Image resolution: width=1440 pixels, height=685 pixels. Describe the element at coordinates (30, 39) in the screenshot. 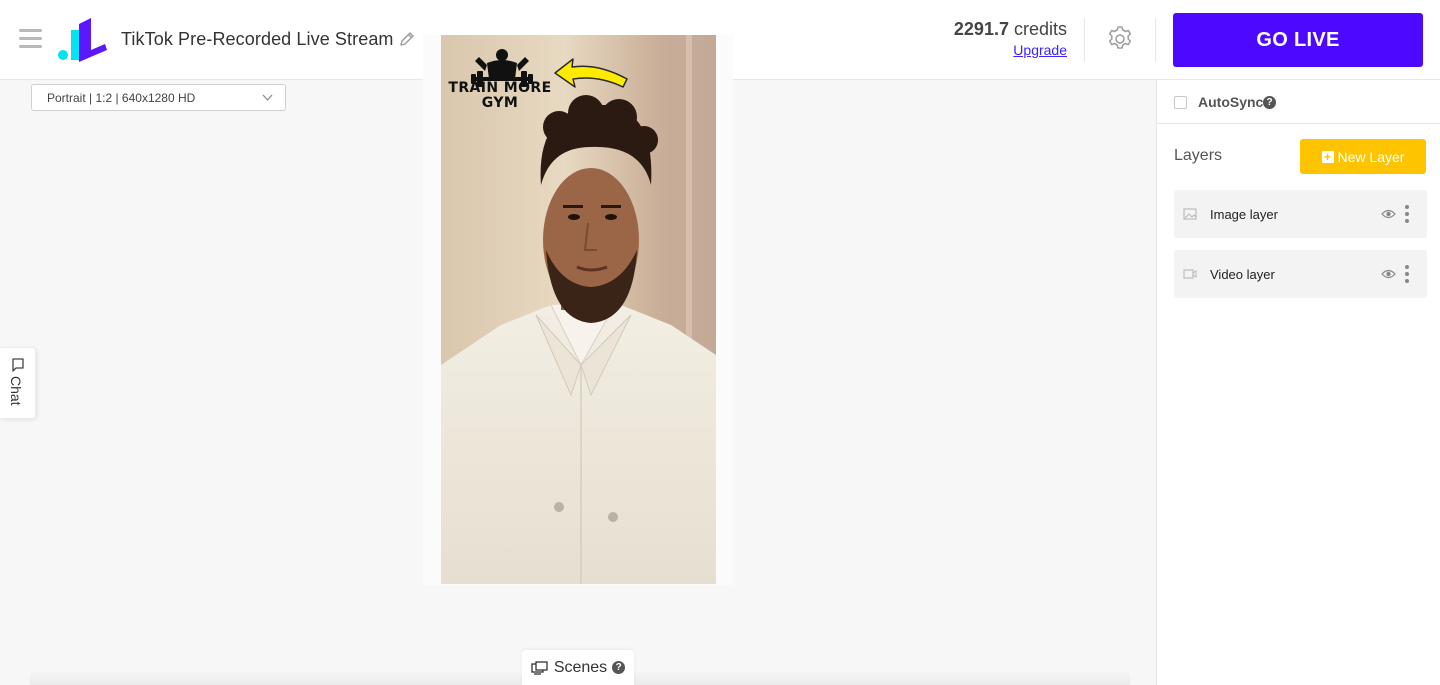

I see `menu-icon` at that location.